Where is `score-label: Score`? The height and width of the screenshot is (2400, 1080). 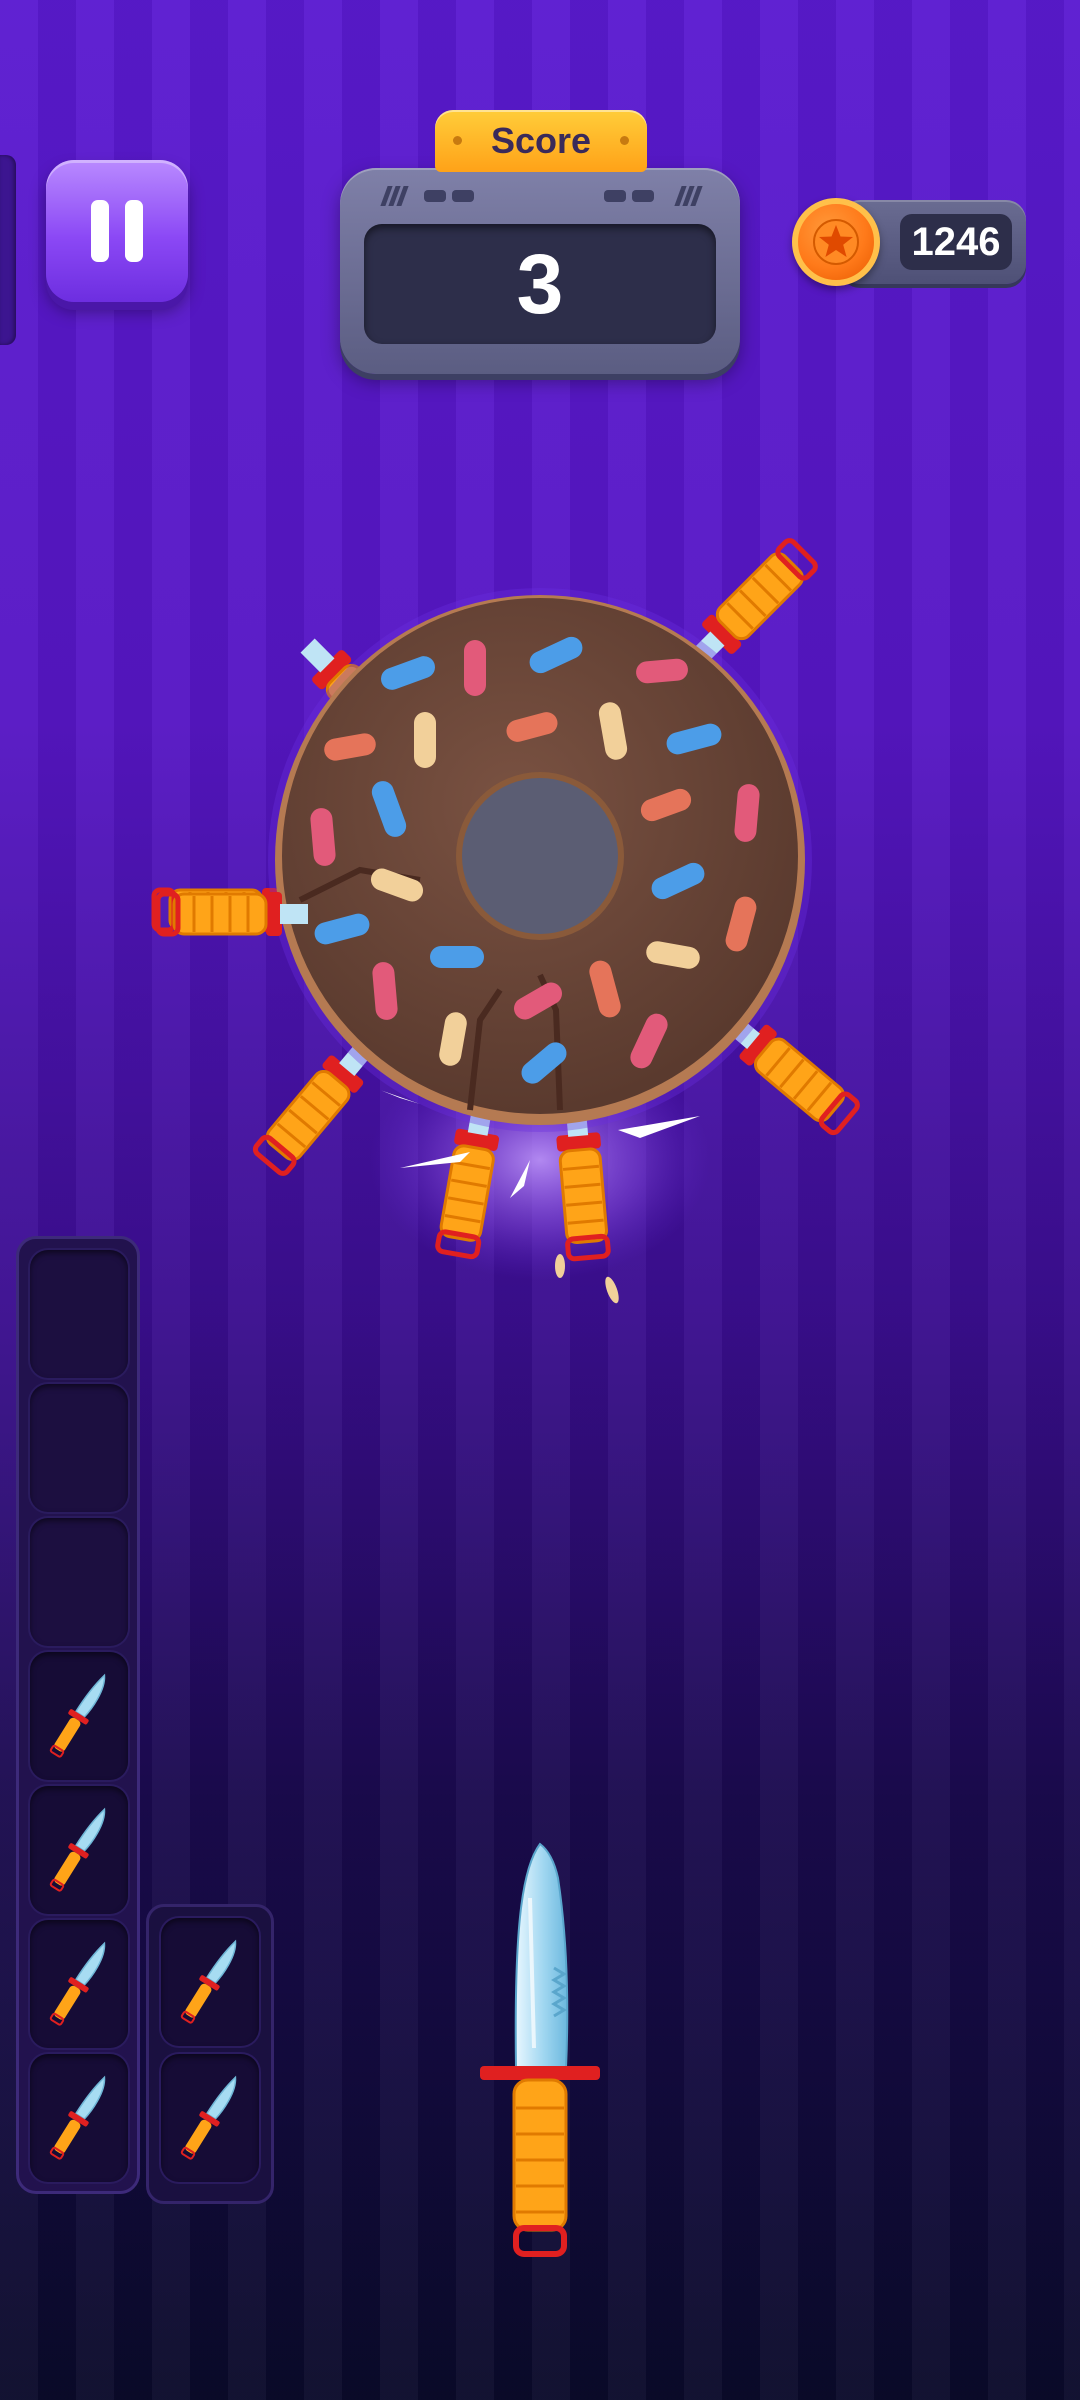 score-label: Score is located at coordinates (541, 140).